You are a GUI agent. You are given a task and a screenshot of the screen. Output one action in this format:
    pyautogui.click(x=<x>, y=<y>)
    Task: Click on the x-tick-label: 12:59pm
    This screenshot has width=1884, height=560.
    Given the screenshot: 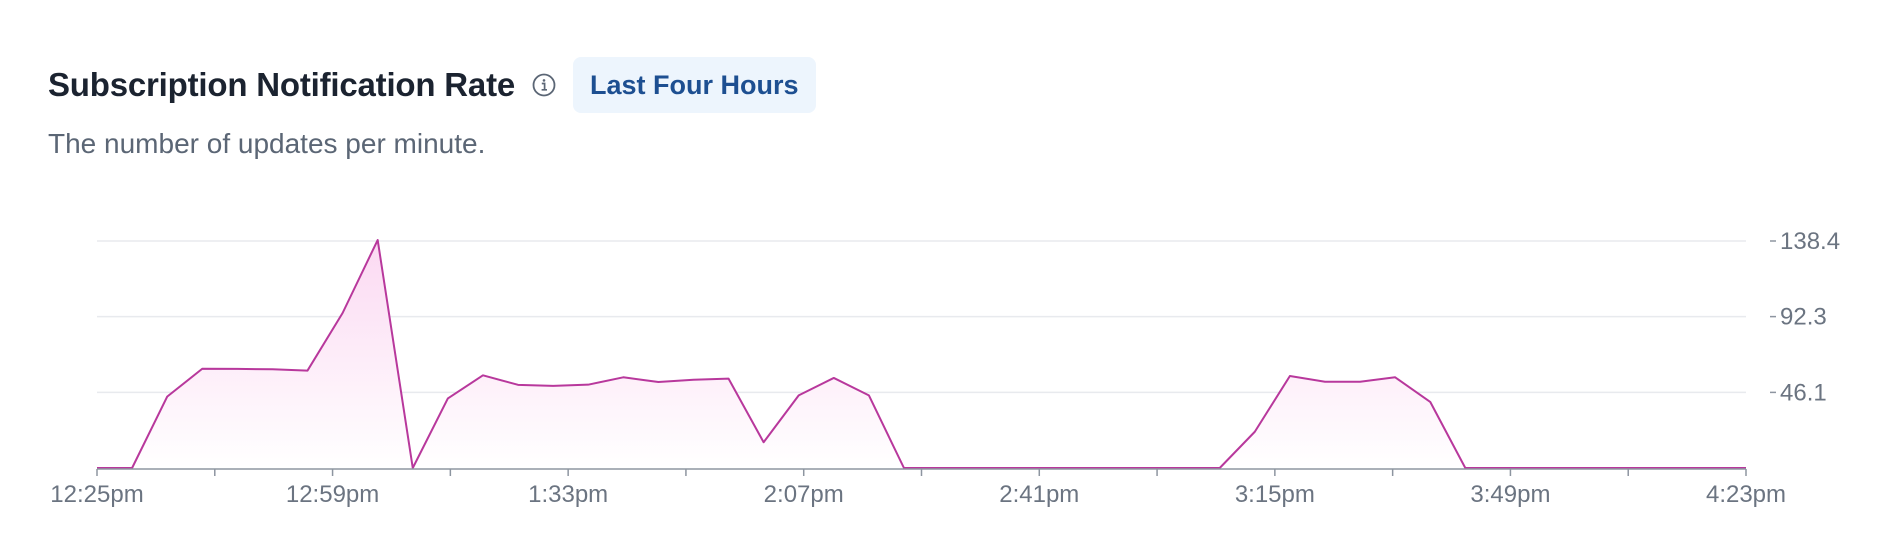 What is the action you would take?
    pyautogui.click(x=332, y=494)
    